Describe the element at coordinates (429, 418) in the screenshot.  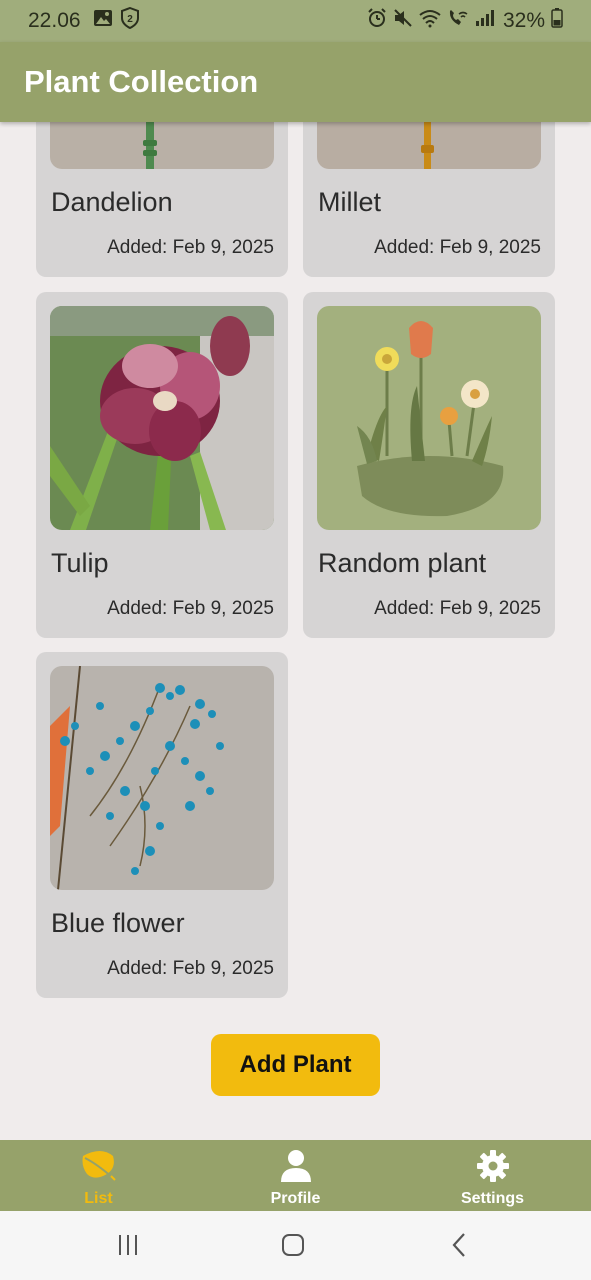
I see `plant-photo-random-plant` at that location.